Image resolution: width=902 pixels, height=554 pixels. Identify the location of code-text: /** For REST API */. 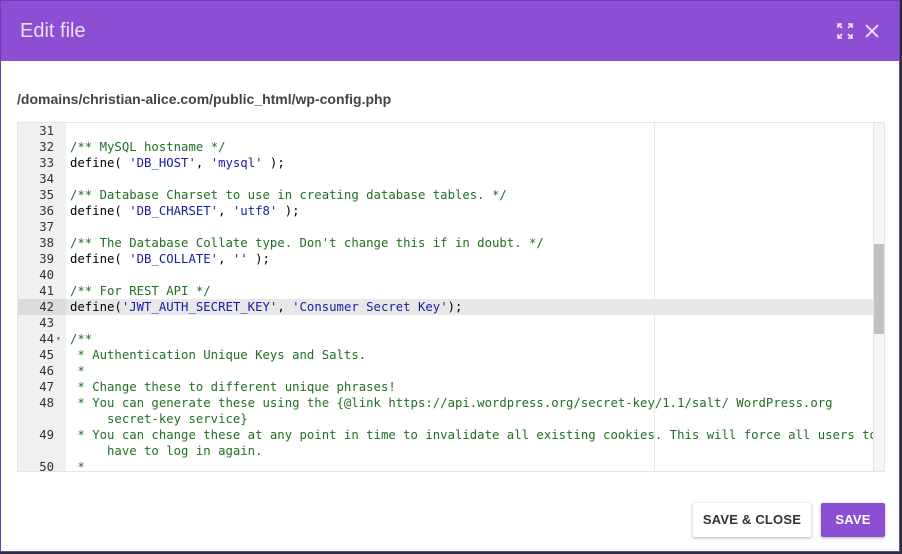
(140, 291).